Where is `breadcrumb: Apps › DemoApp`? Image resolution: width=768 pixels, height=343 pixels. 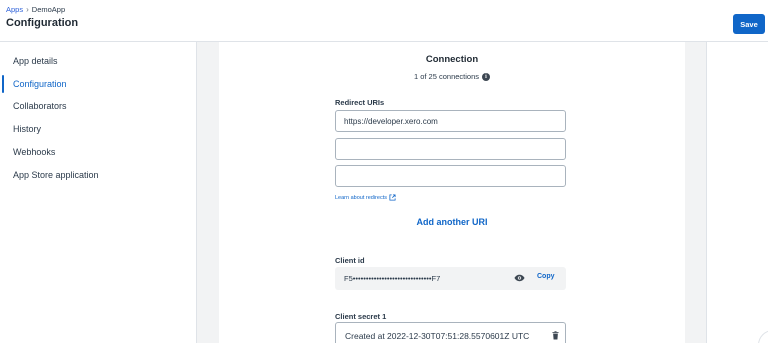 breadcrumb: Apps › DemoApp is located at coordinates (35, 9).